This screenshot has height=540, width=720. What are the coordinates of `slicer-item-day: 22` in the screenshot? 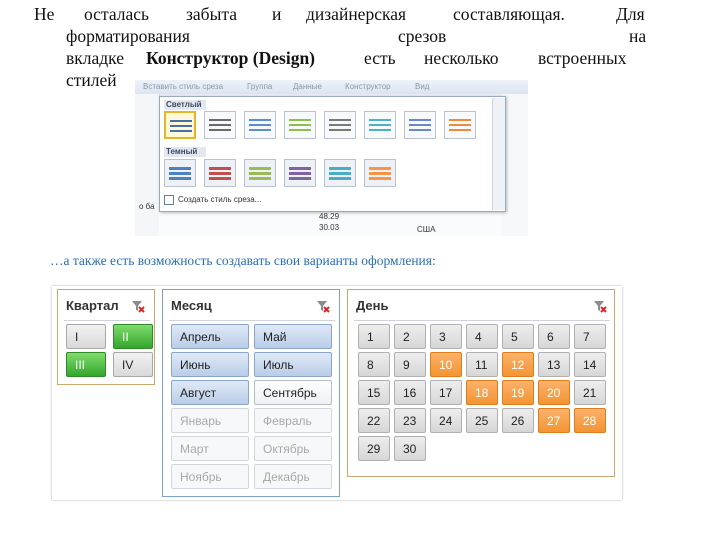 It's located at (374, 420).